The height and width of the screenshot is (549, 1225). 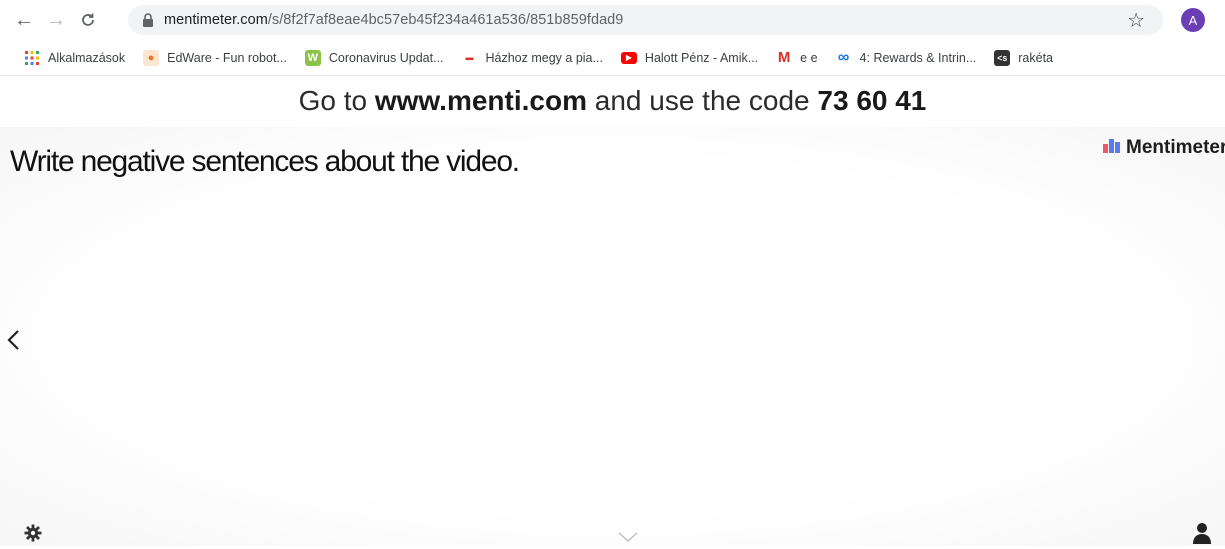 I want to click on mentimeter-logo: Mentimeter, so click(x=1164, y=148).